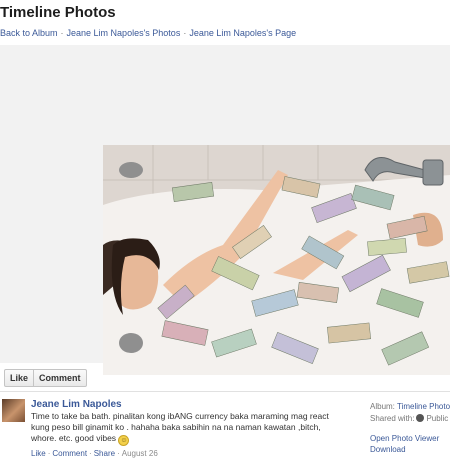  Describe the element at coordinates (69, 453) in the screenshot. I see `meta-comment-link: Comment` at that location.